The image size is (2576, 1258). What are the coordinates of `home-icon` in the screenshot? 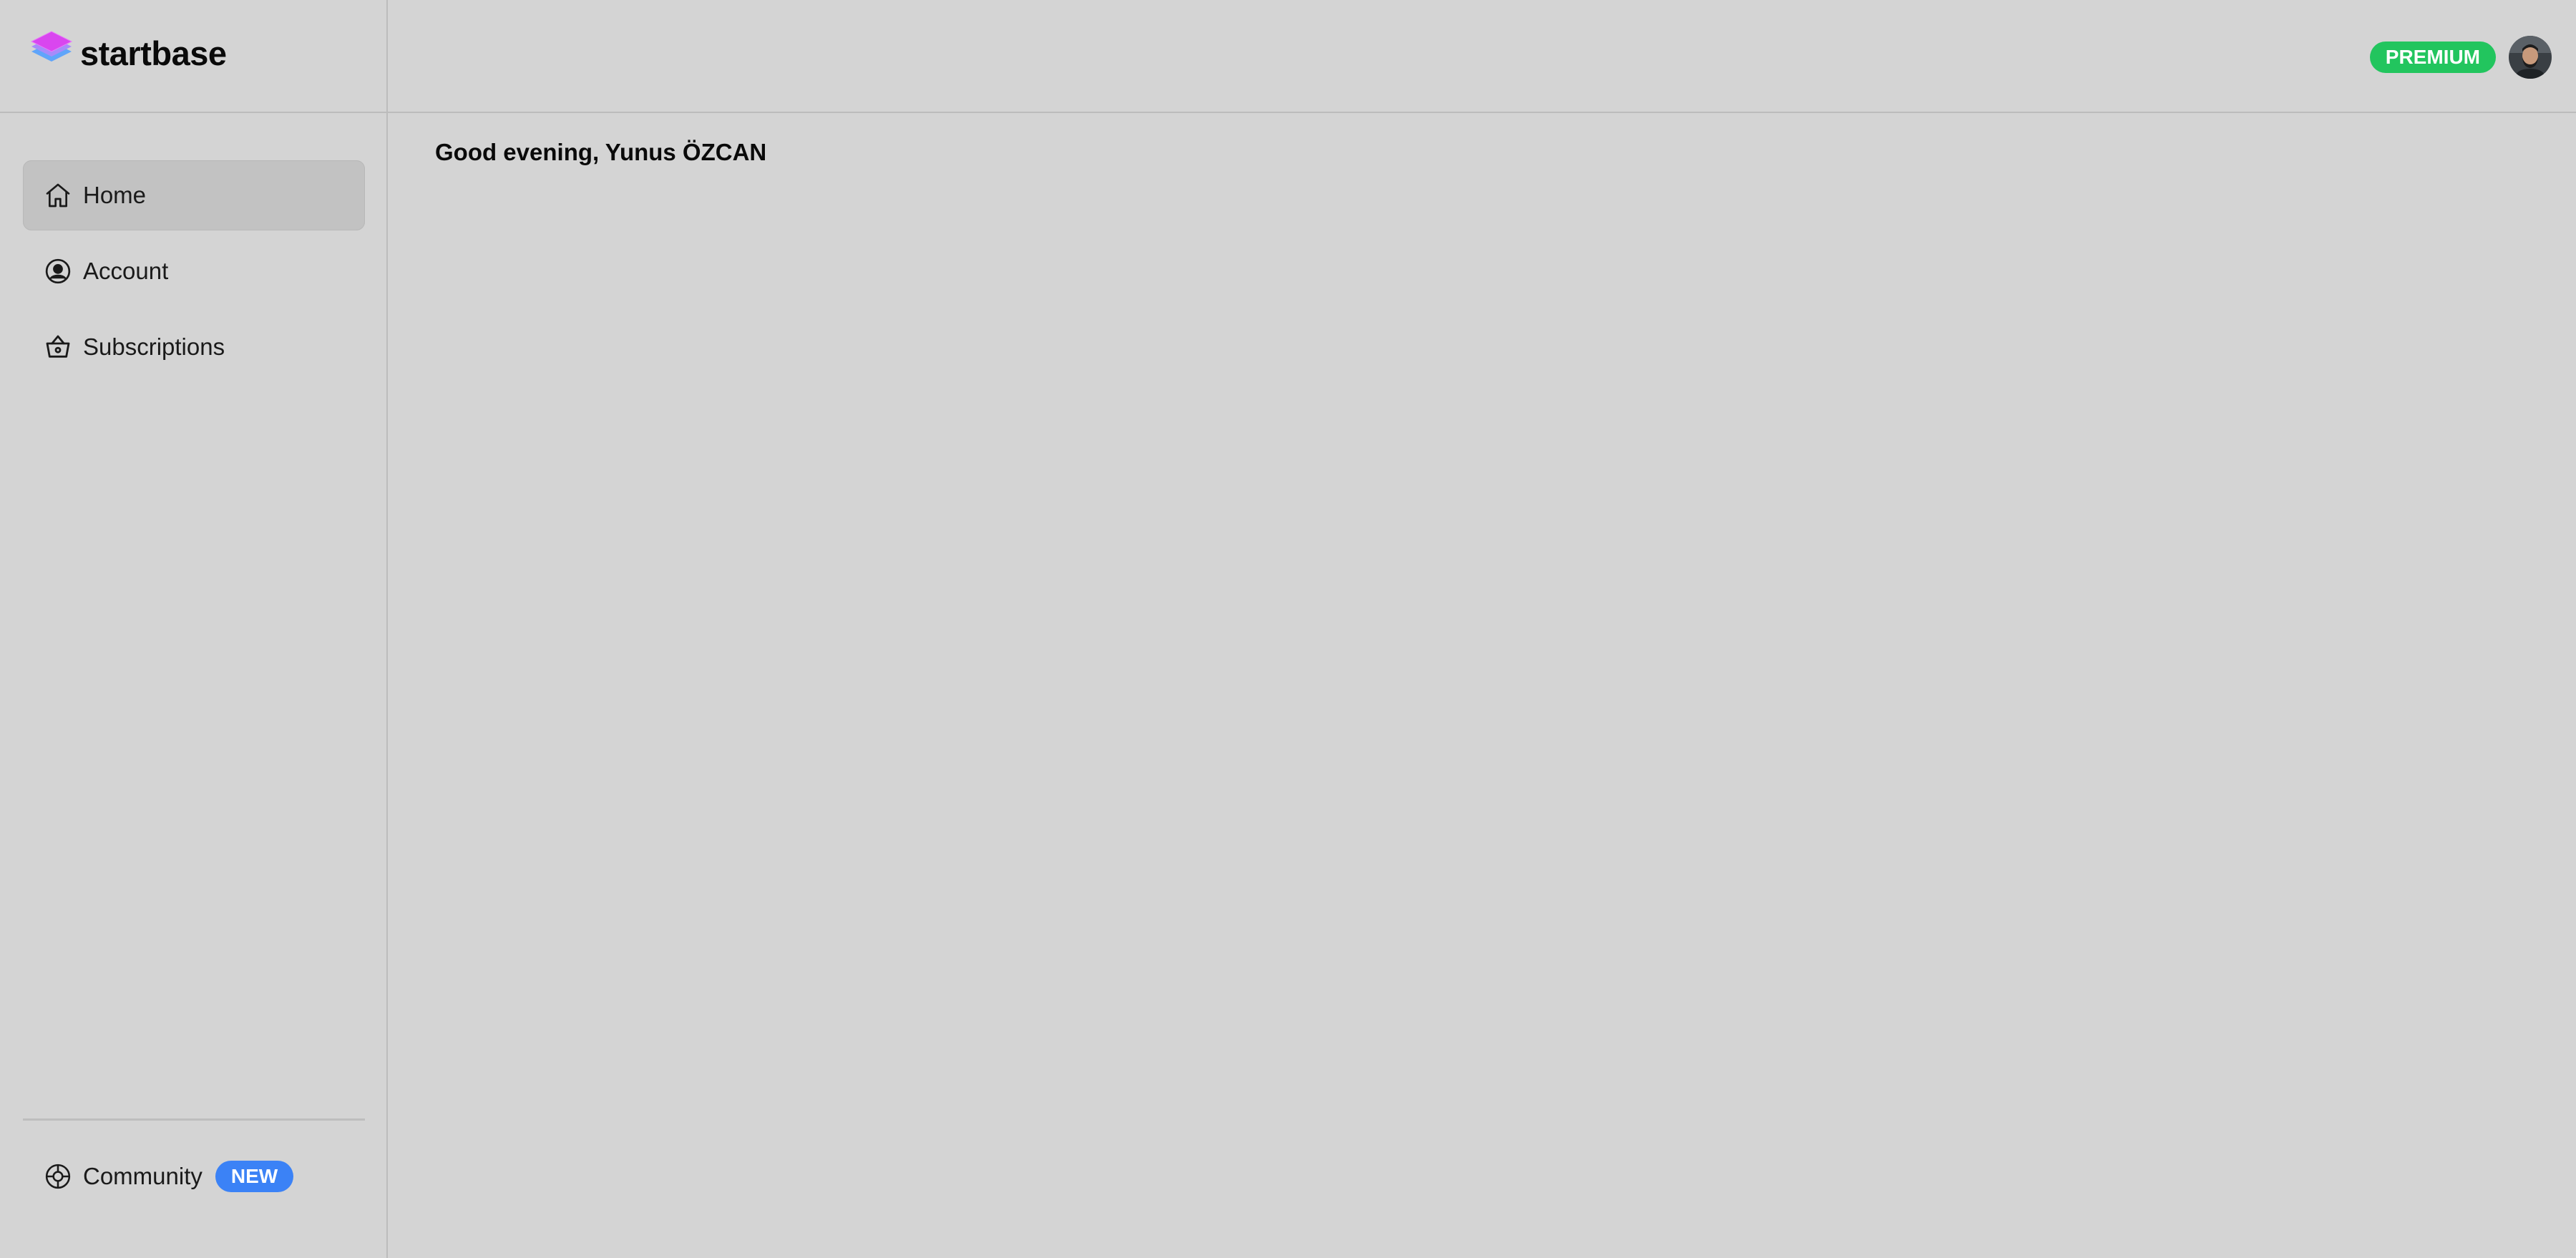 It's located at (58, 195).